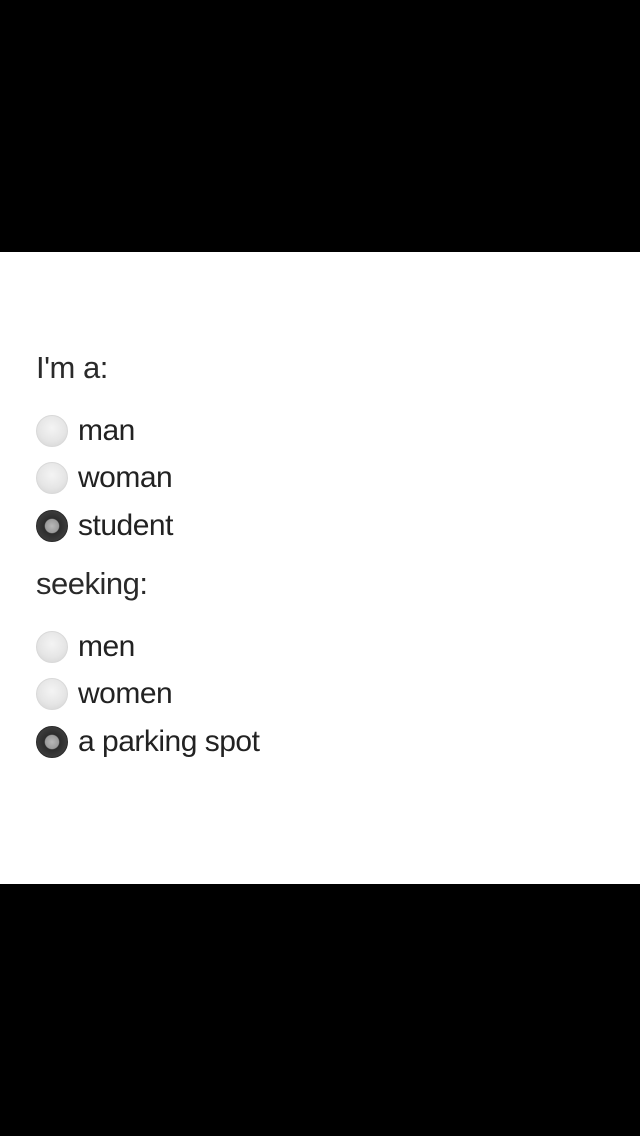 The height and width of the screenshot is (1136, 640). Describe the element at coordinates (125, 525) in the screenshot. I see `option-label: student` at that location.